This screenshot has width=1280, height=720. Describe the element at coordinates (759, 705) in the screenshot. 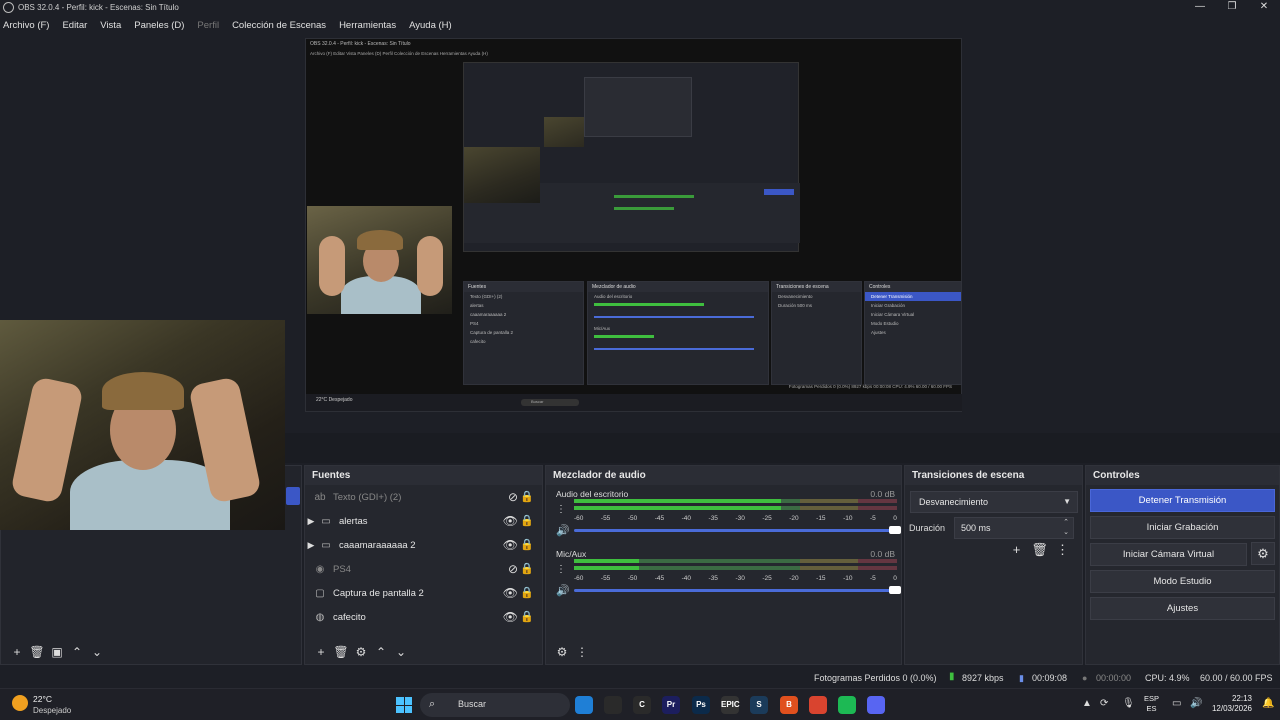

I see `steam-icon: S` at that location.